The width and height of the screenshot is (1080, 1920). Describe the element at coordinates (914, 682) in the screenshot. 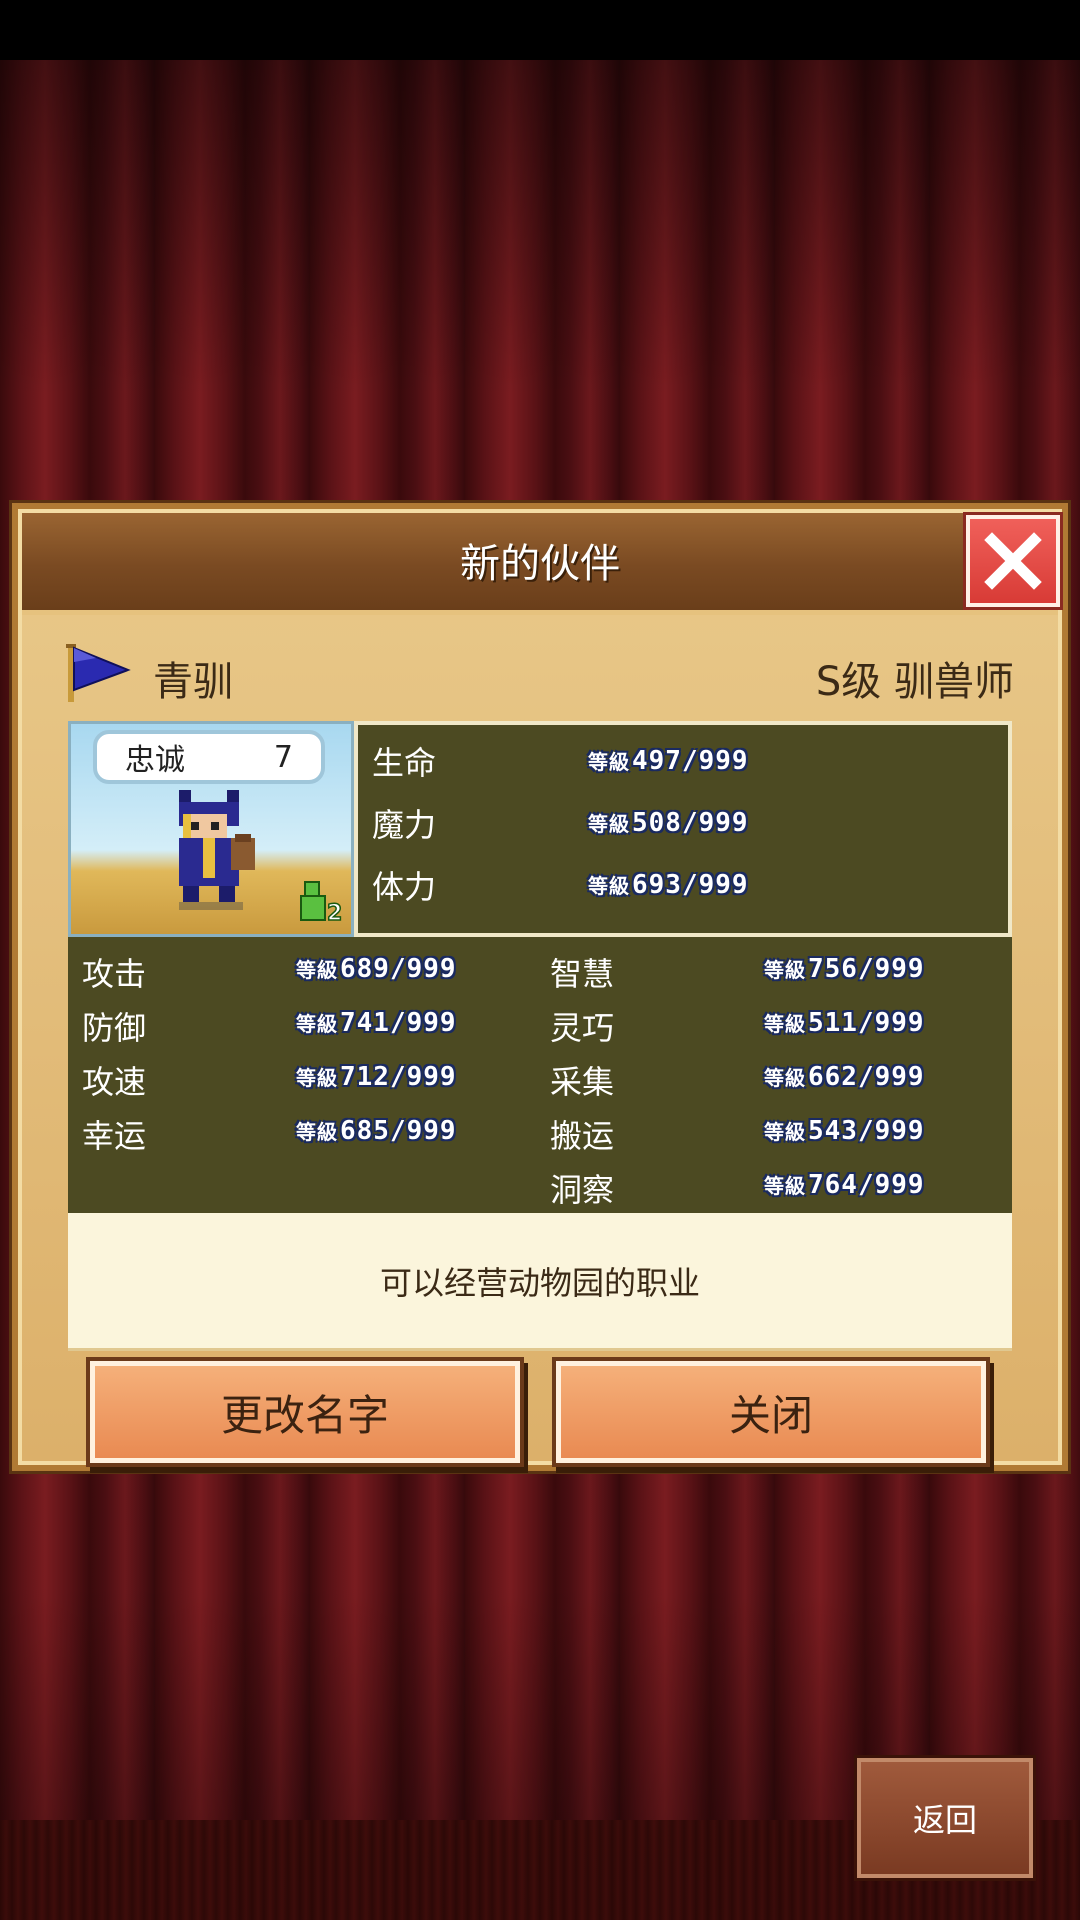

I see `character-class: S级 驯兽师` at that location.